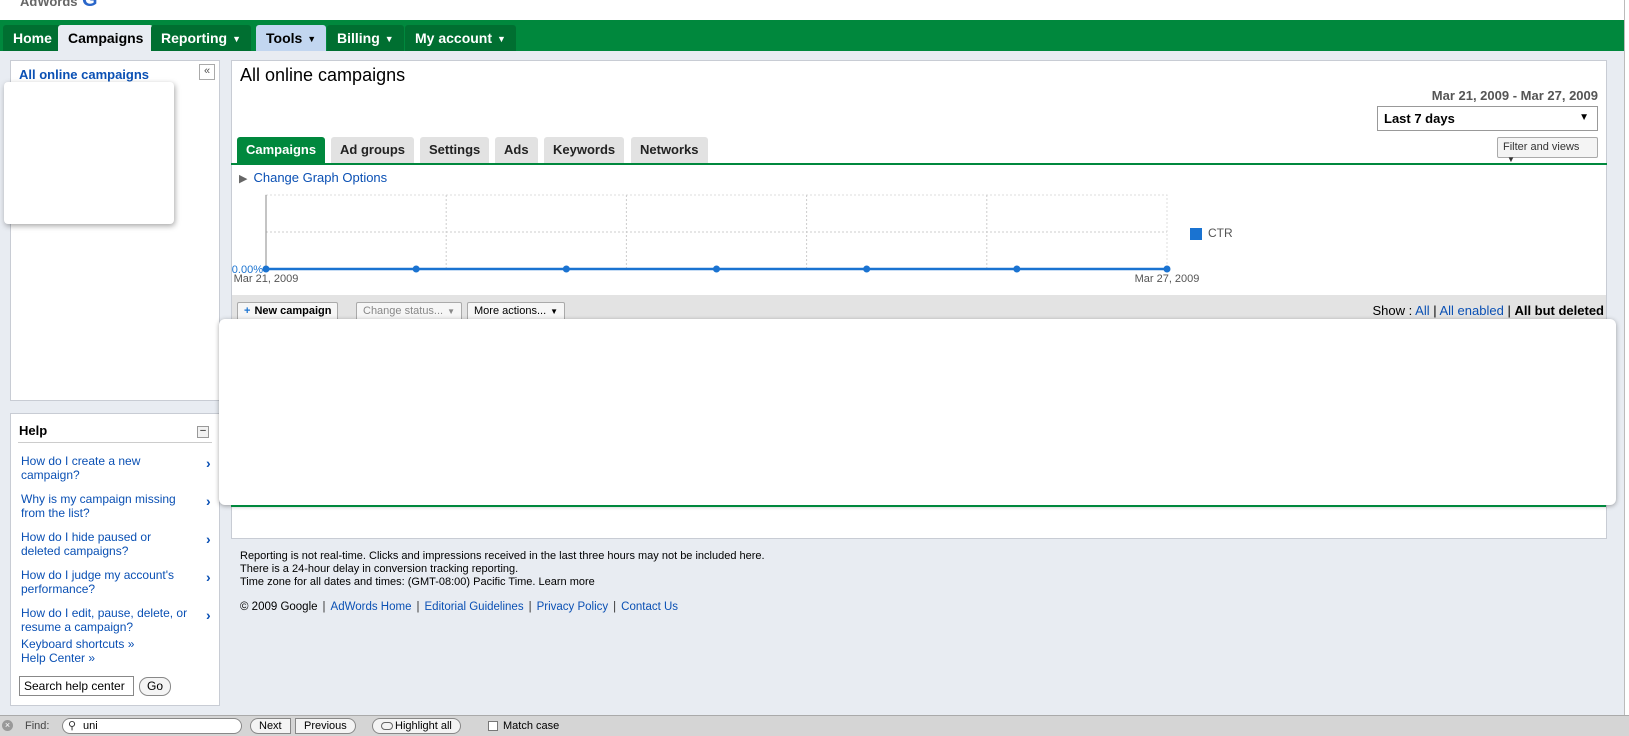  Describe the element at coordinates (1220, 233) in the screenshot. I see `legend-label-ctr: CTR` at that location.